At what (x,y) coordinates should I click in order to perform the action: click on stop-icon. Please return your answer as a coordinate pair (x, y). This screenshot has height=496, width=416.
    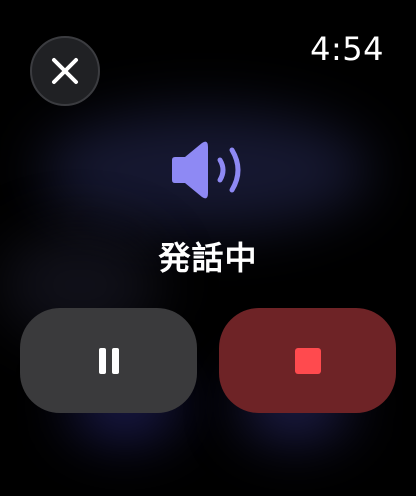
    Looking at the image, I should click on (307, 360).